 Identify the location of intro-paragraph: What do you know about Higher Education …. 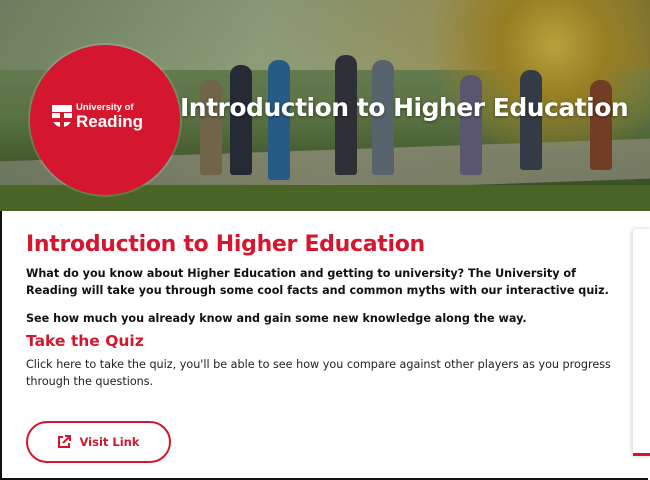
(317, 282).